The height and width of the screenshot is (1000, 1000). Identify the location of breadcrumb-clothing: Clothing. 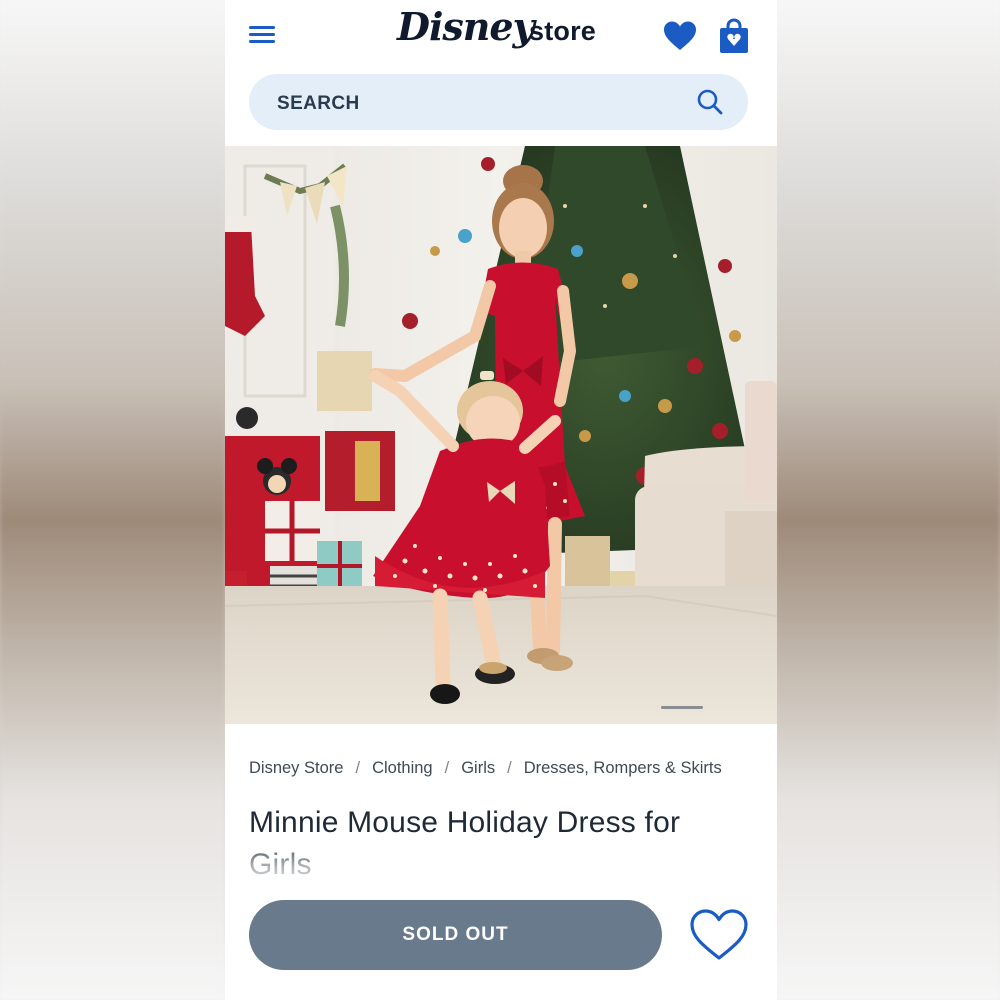
(402, 768).